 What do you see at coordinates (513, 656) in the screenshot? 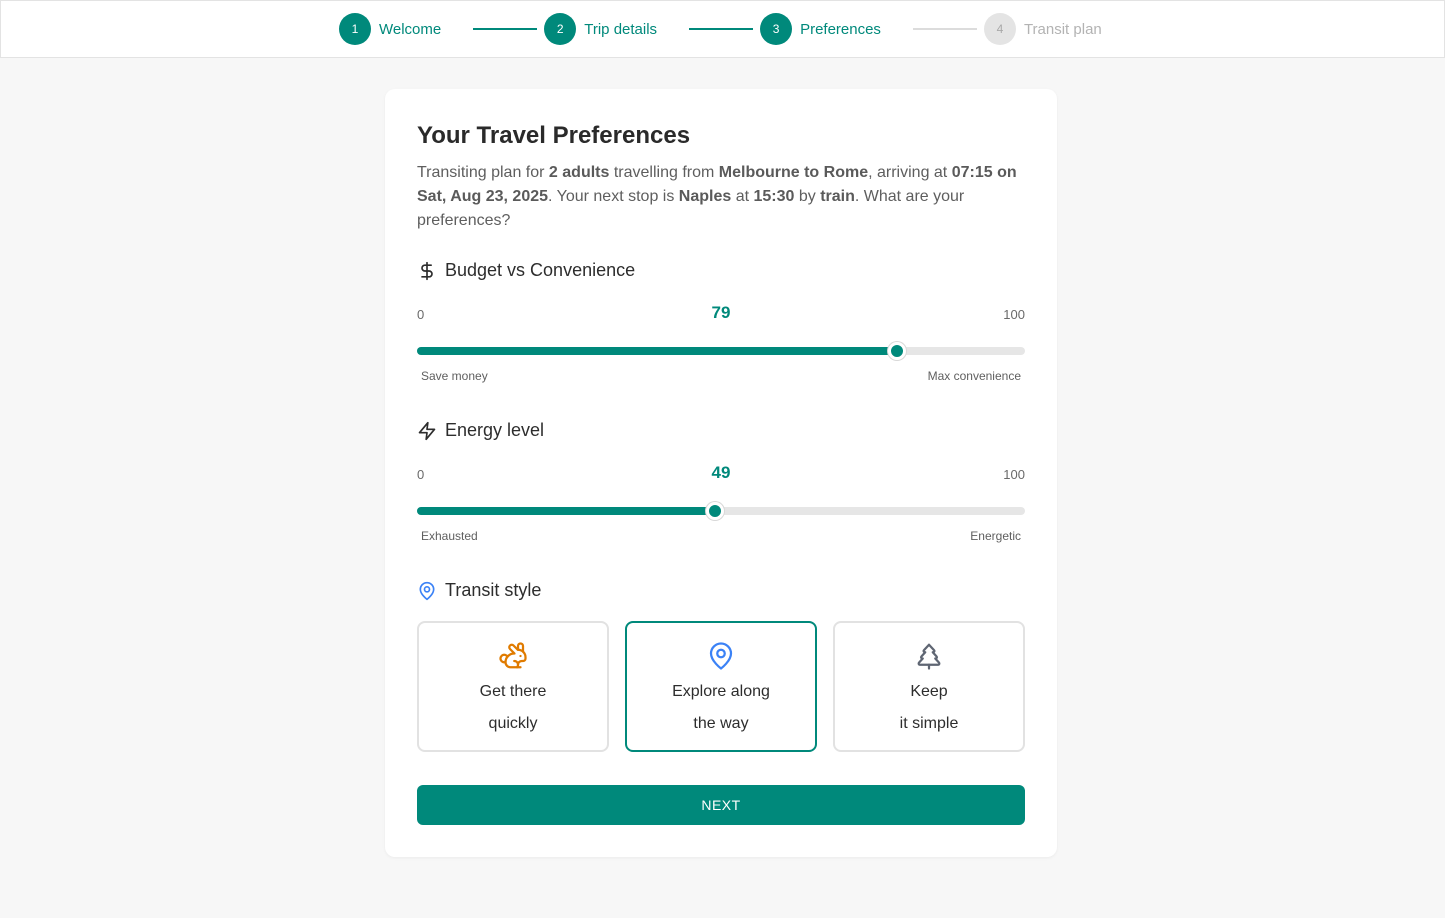
I see `rabbit-icon` at bounding box center [513, 656].